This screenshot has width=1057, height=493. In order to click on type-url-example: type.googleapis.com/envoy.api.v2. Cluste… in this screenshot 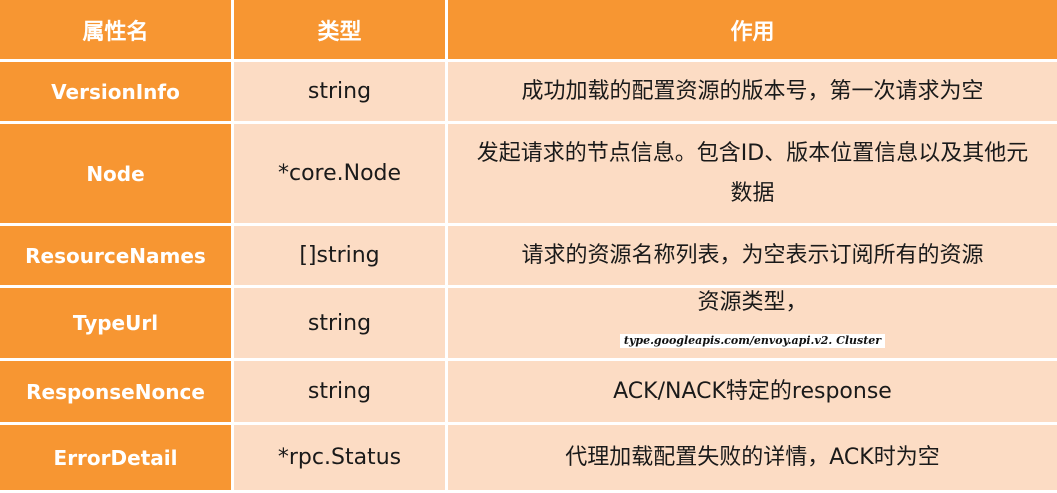, I will do `click(752, 341)`.